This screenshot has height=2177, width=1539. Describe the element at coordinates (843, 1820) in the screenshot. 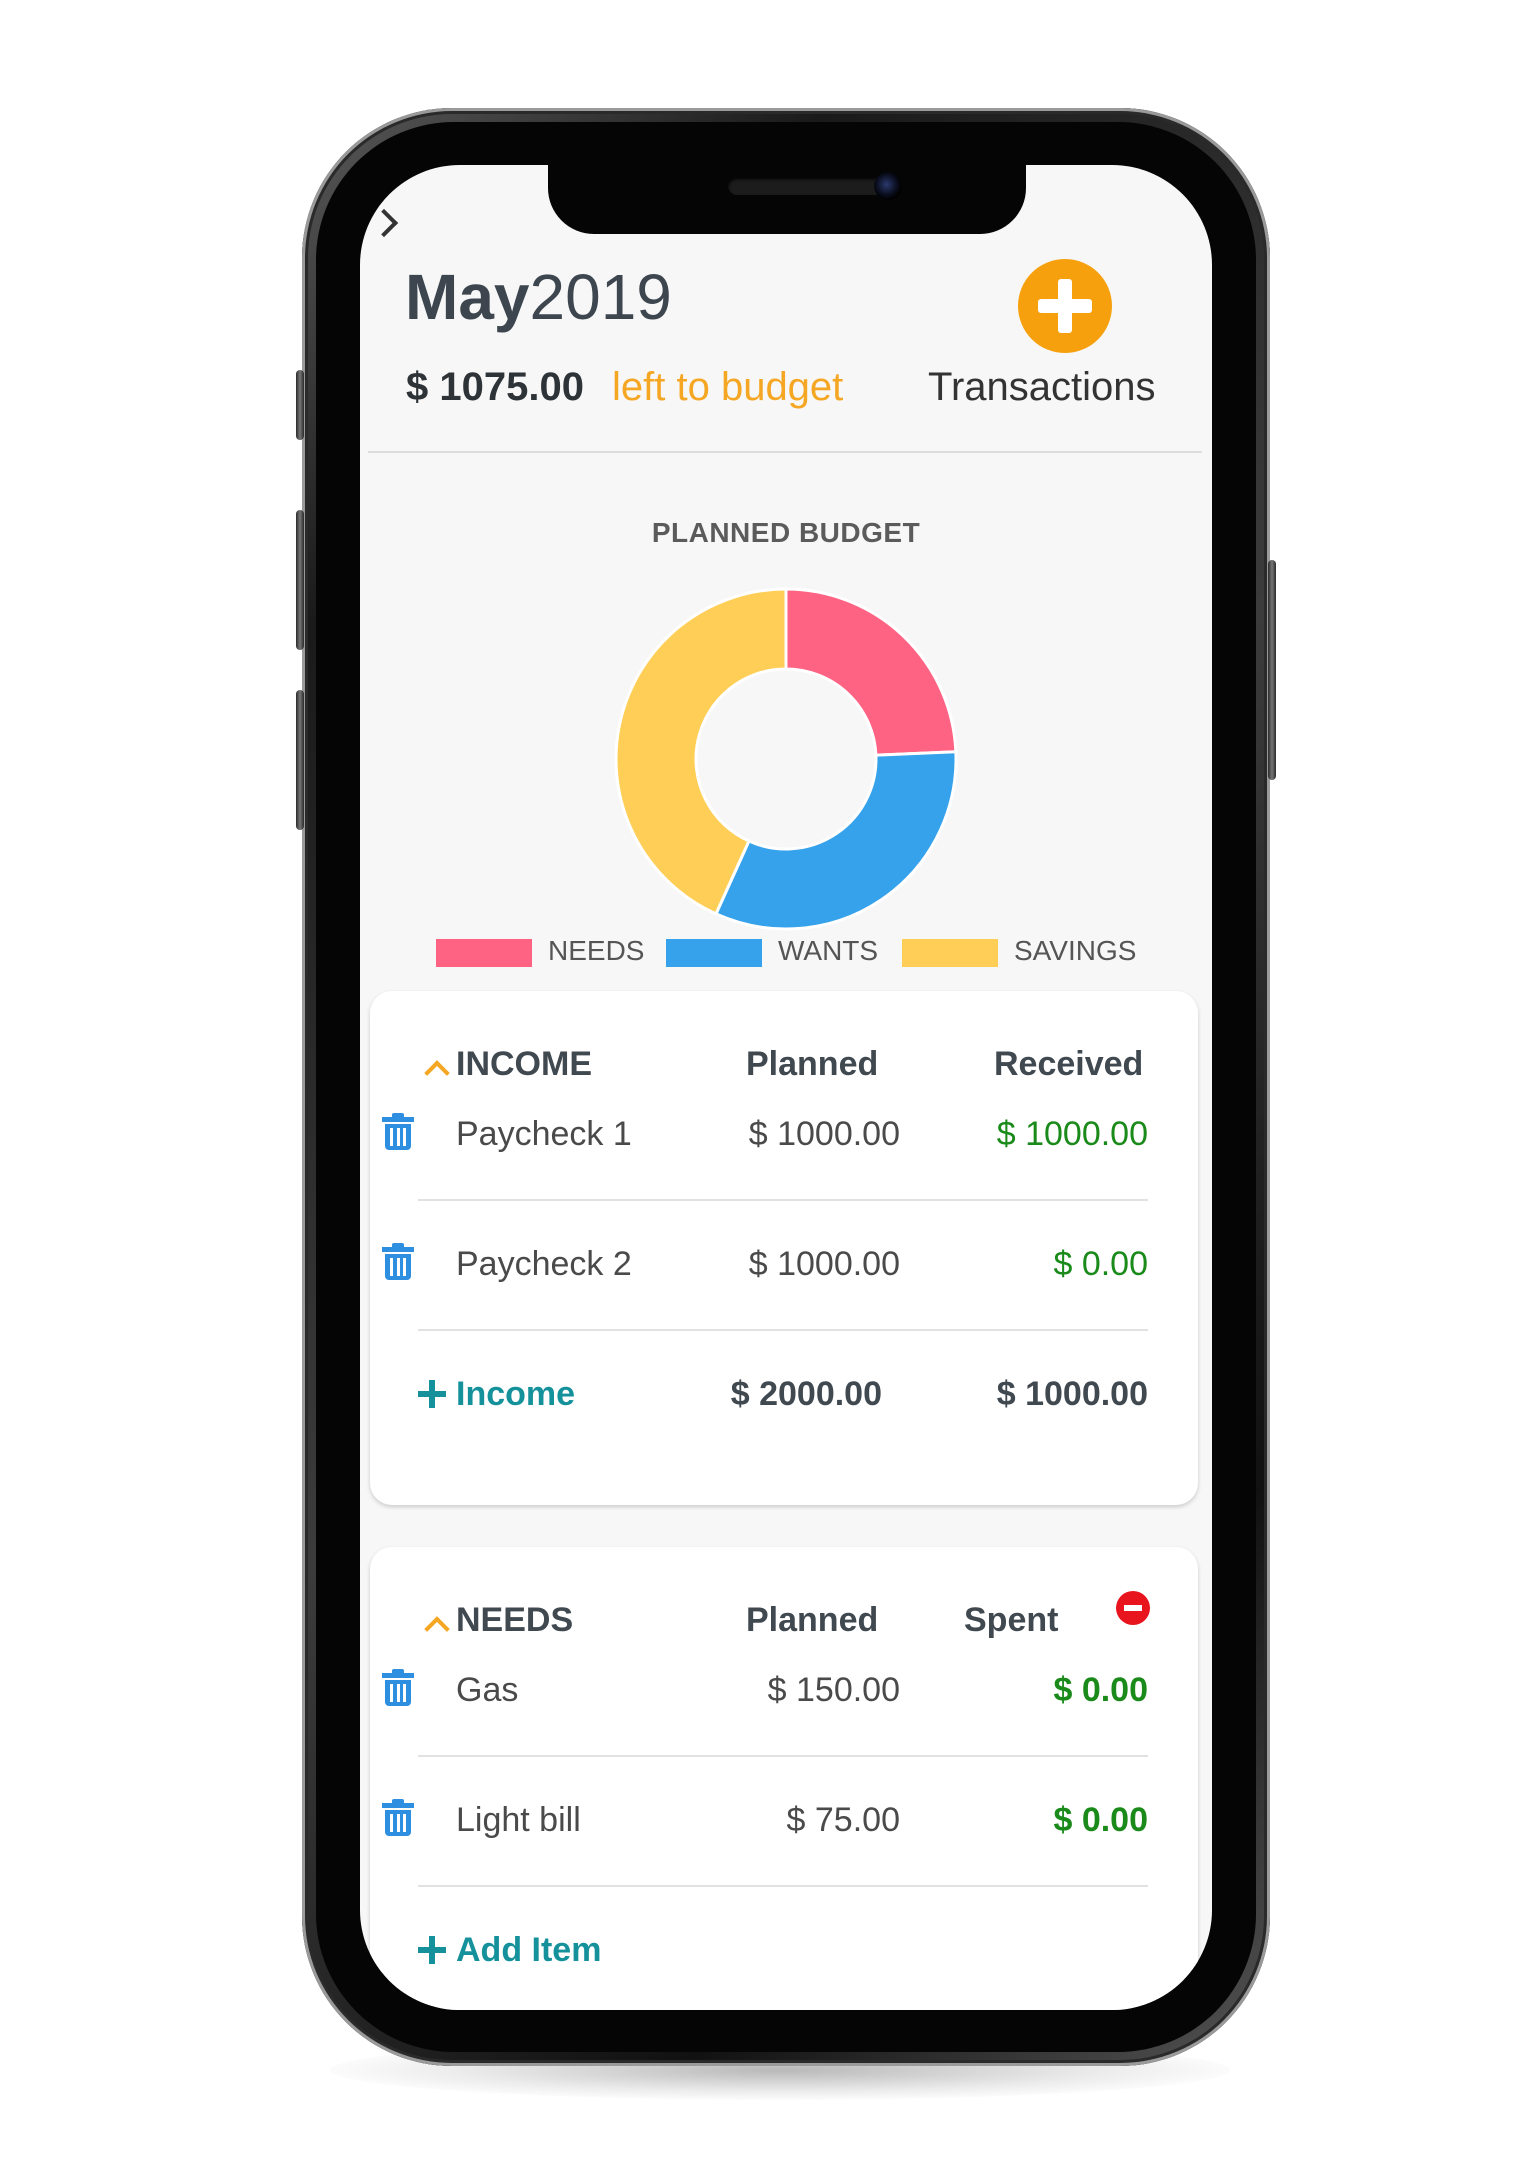

I see `needs-row-planned: $ 75.00` at that location.